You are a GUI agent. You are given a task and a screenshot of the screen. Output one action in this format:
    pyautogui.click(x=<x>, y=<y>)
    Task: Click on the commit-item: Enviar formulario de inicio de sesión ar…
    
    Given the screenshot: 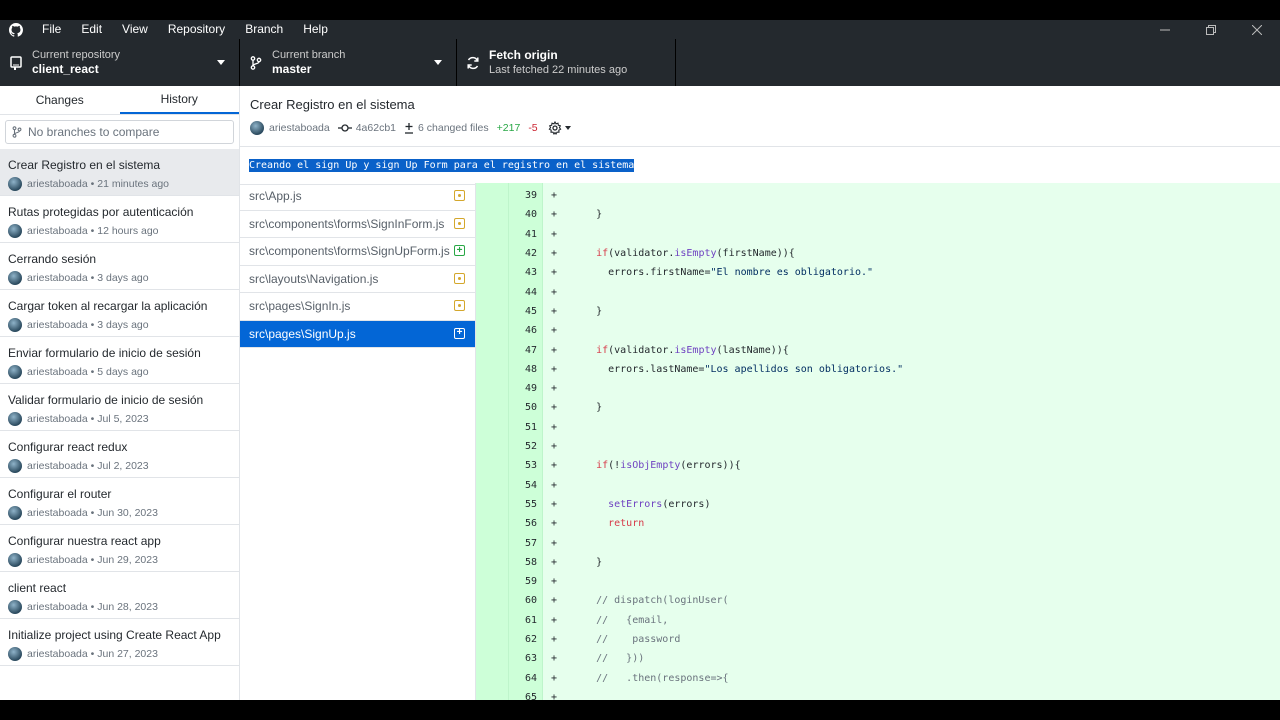 What is the action you would take?
    pyautogui.click(x=119, y=360)
    